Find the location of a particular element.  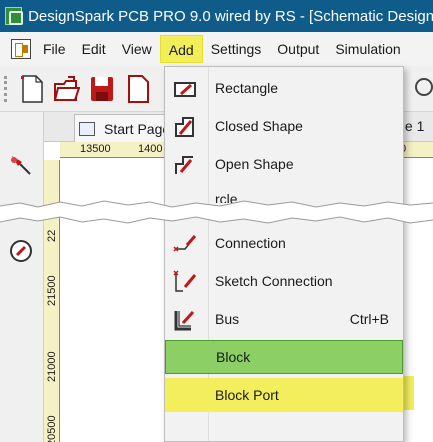

system-menu-icon is located at coordinates (21, 49).